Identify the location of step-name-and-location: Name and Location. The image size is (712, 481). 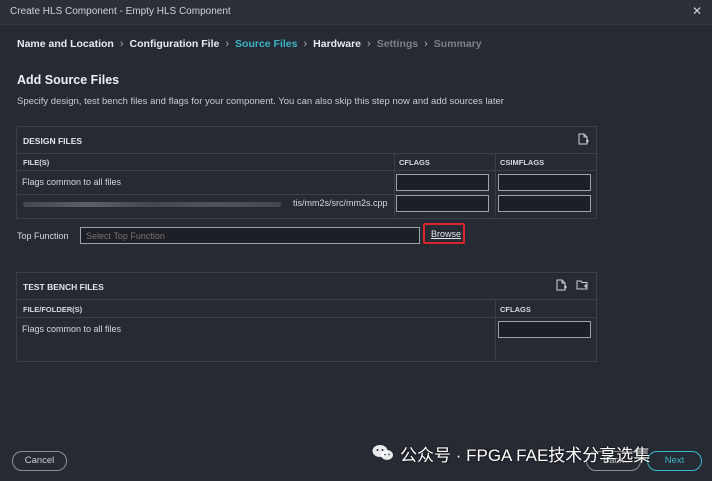
(65, 44).